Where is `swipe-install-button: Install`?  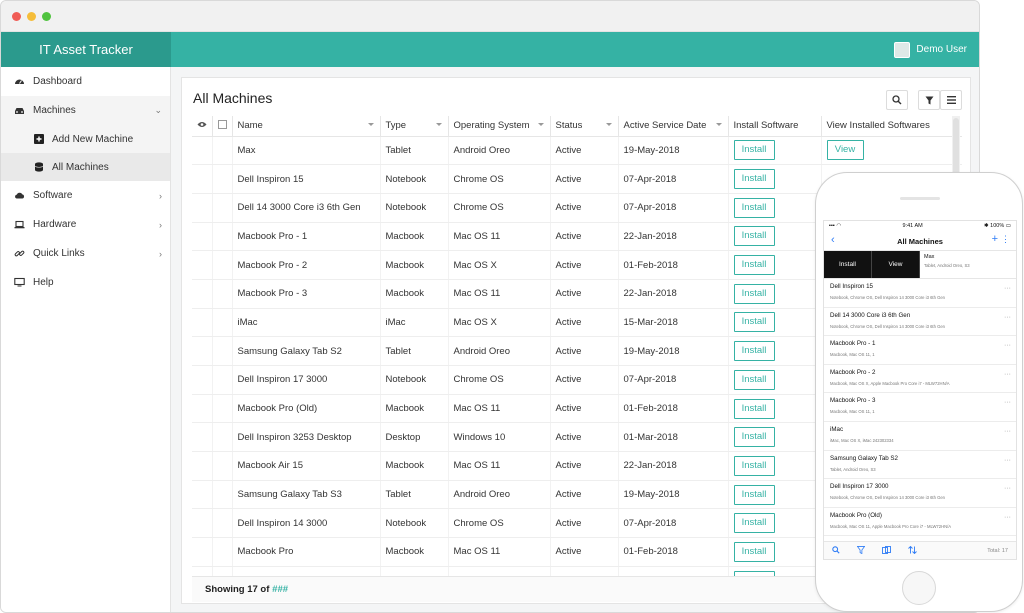
swipe-install-button: Install is located at coordinates (848, 264).